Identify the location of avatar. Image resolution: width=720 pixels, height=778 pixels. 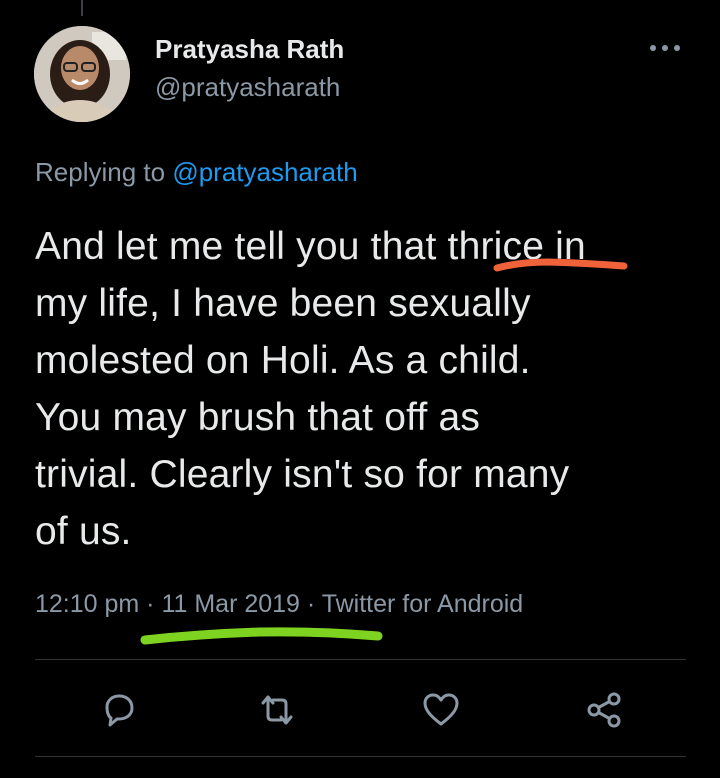
(82, 74).